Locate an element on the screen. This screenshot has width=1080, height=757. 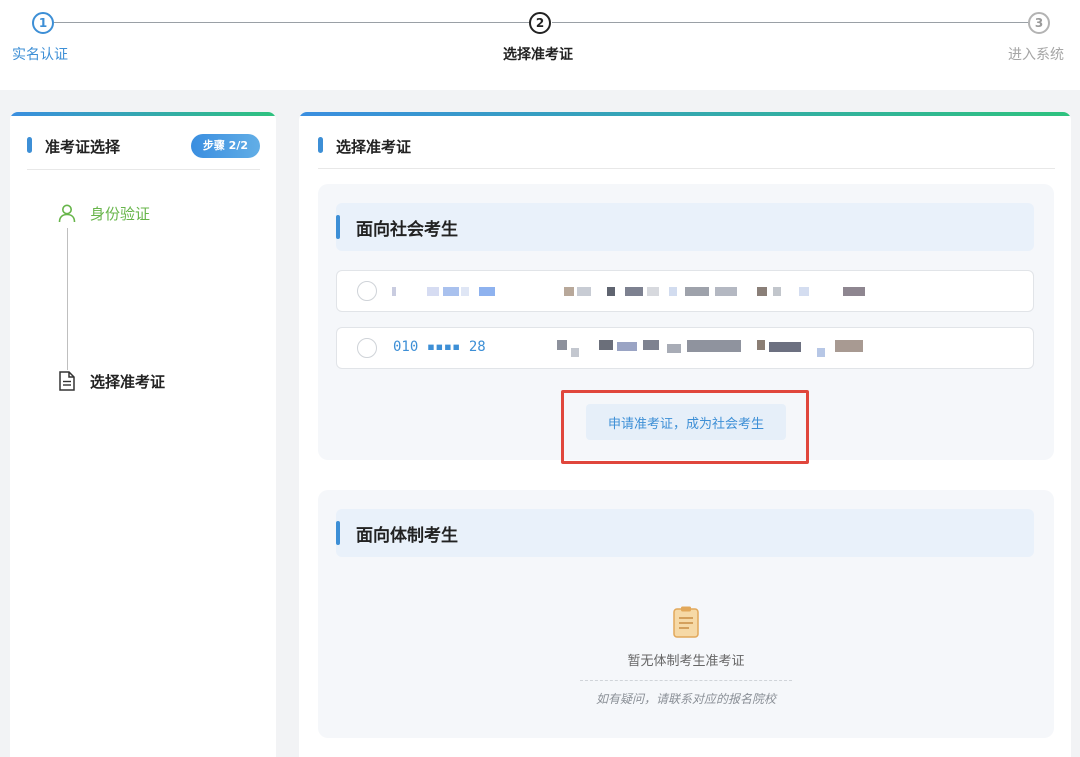
ticket-option is located at coordinates (685, 291).